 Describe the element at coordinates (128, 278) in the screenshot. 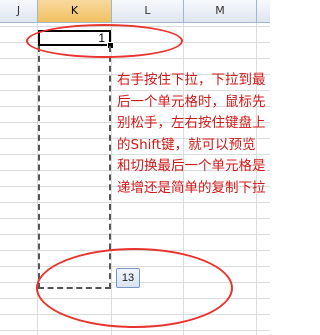

I see `autofill-options-button: 13` at that location.